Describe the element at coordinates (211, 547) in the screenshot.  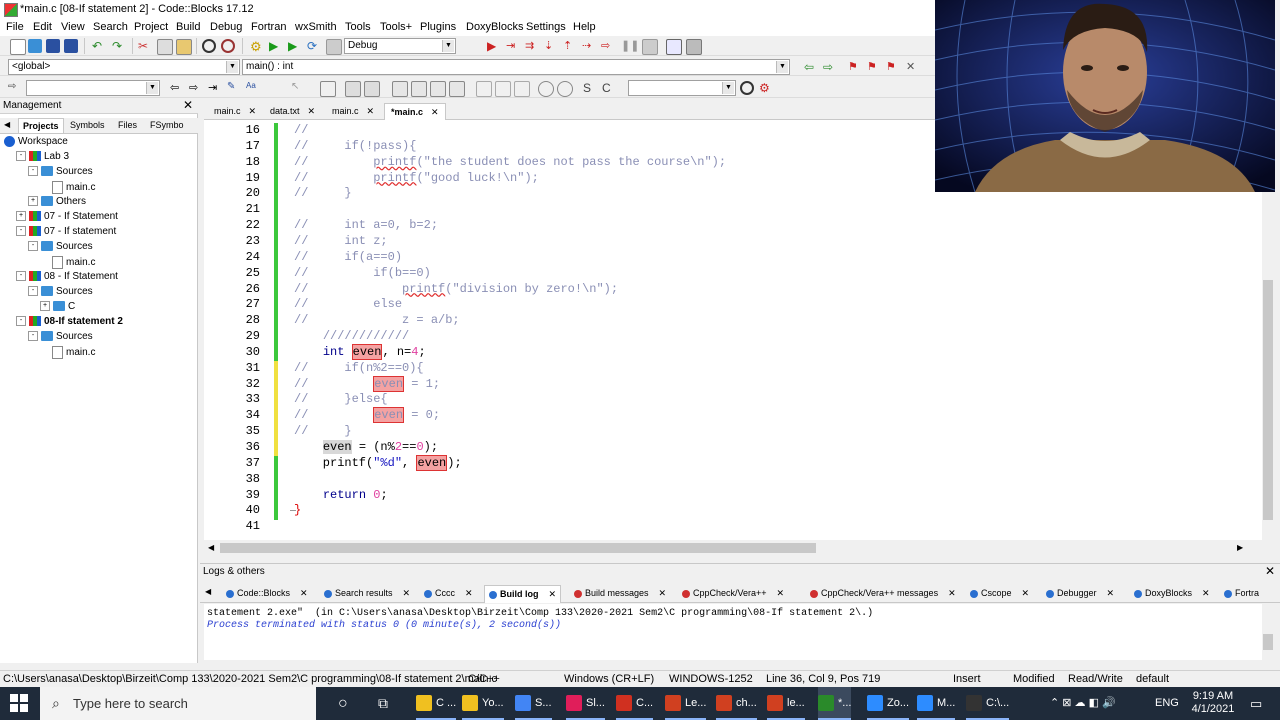
I see `scroll-left-icon: ◀` at that location.